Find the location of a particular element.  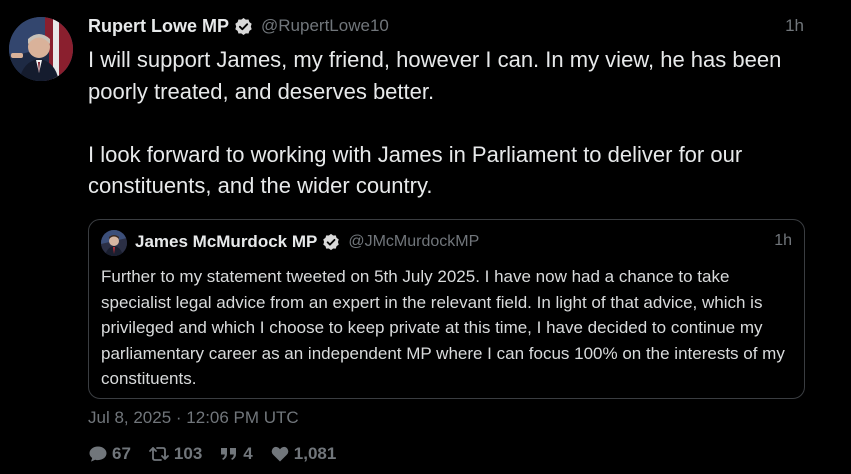

like-count: 1,081 is located at coordinates (315, 453).